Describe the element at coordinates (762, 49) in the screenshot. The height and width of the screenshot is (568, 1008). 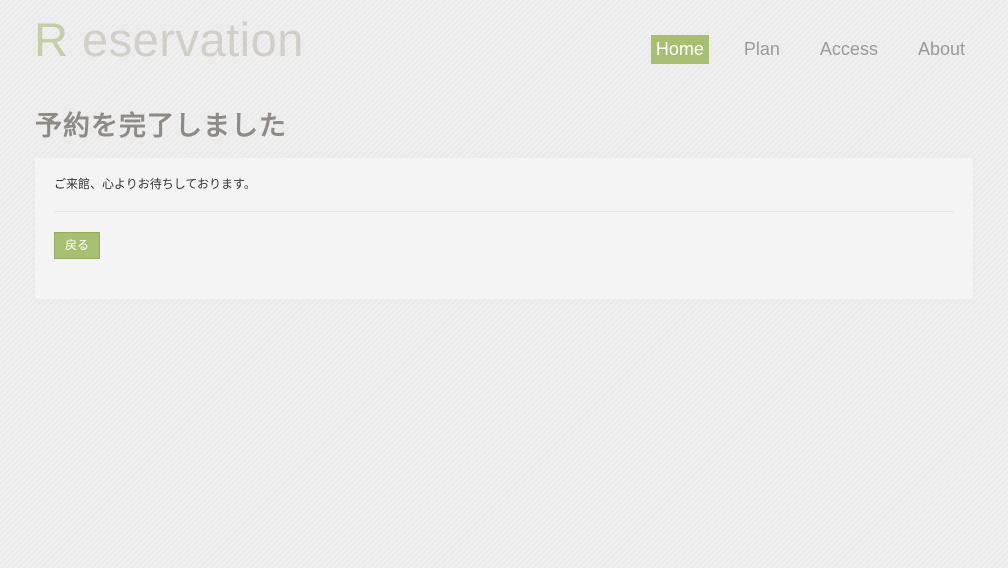
I see `nav-item-plan: Plan` at that location.